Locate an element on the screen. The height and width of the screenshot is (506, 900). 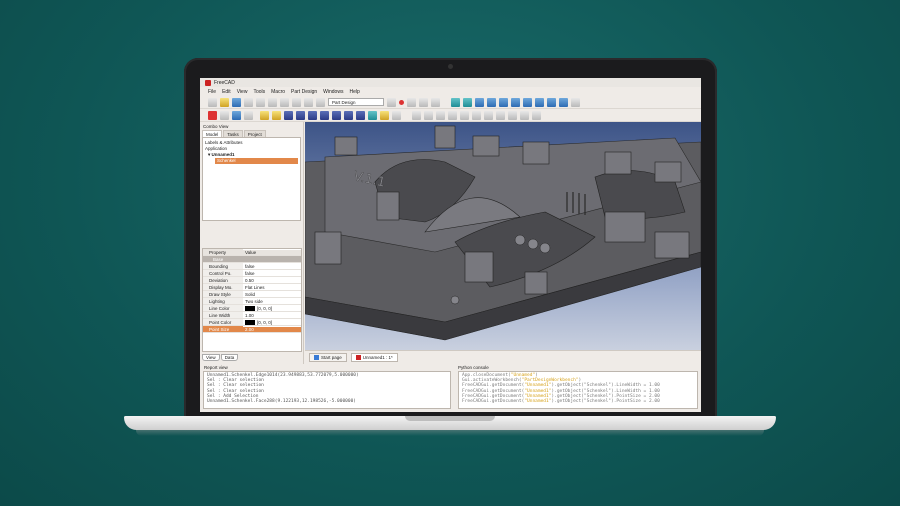
constrain-equal-icon is located at coordinates (500, 115).